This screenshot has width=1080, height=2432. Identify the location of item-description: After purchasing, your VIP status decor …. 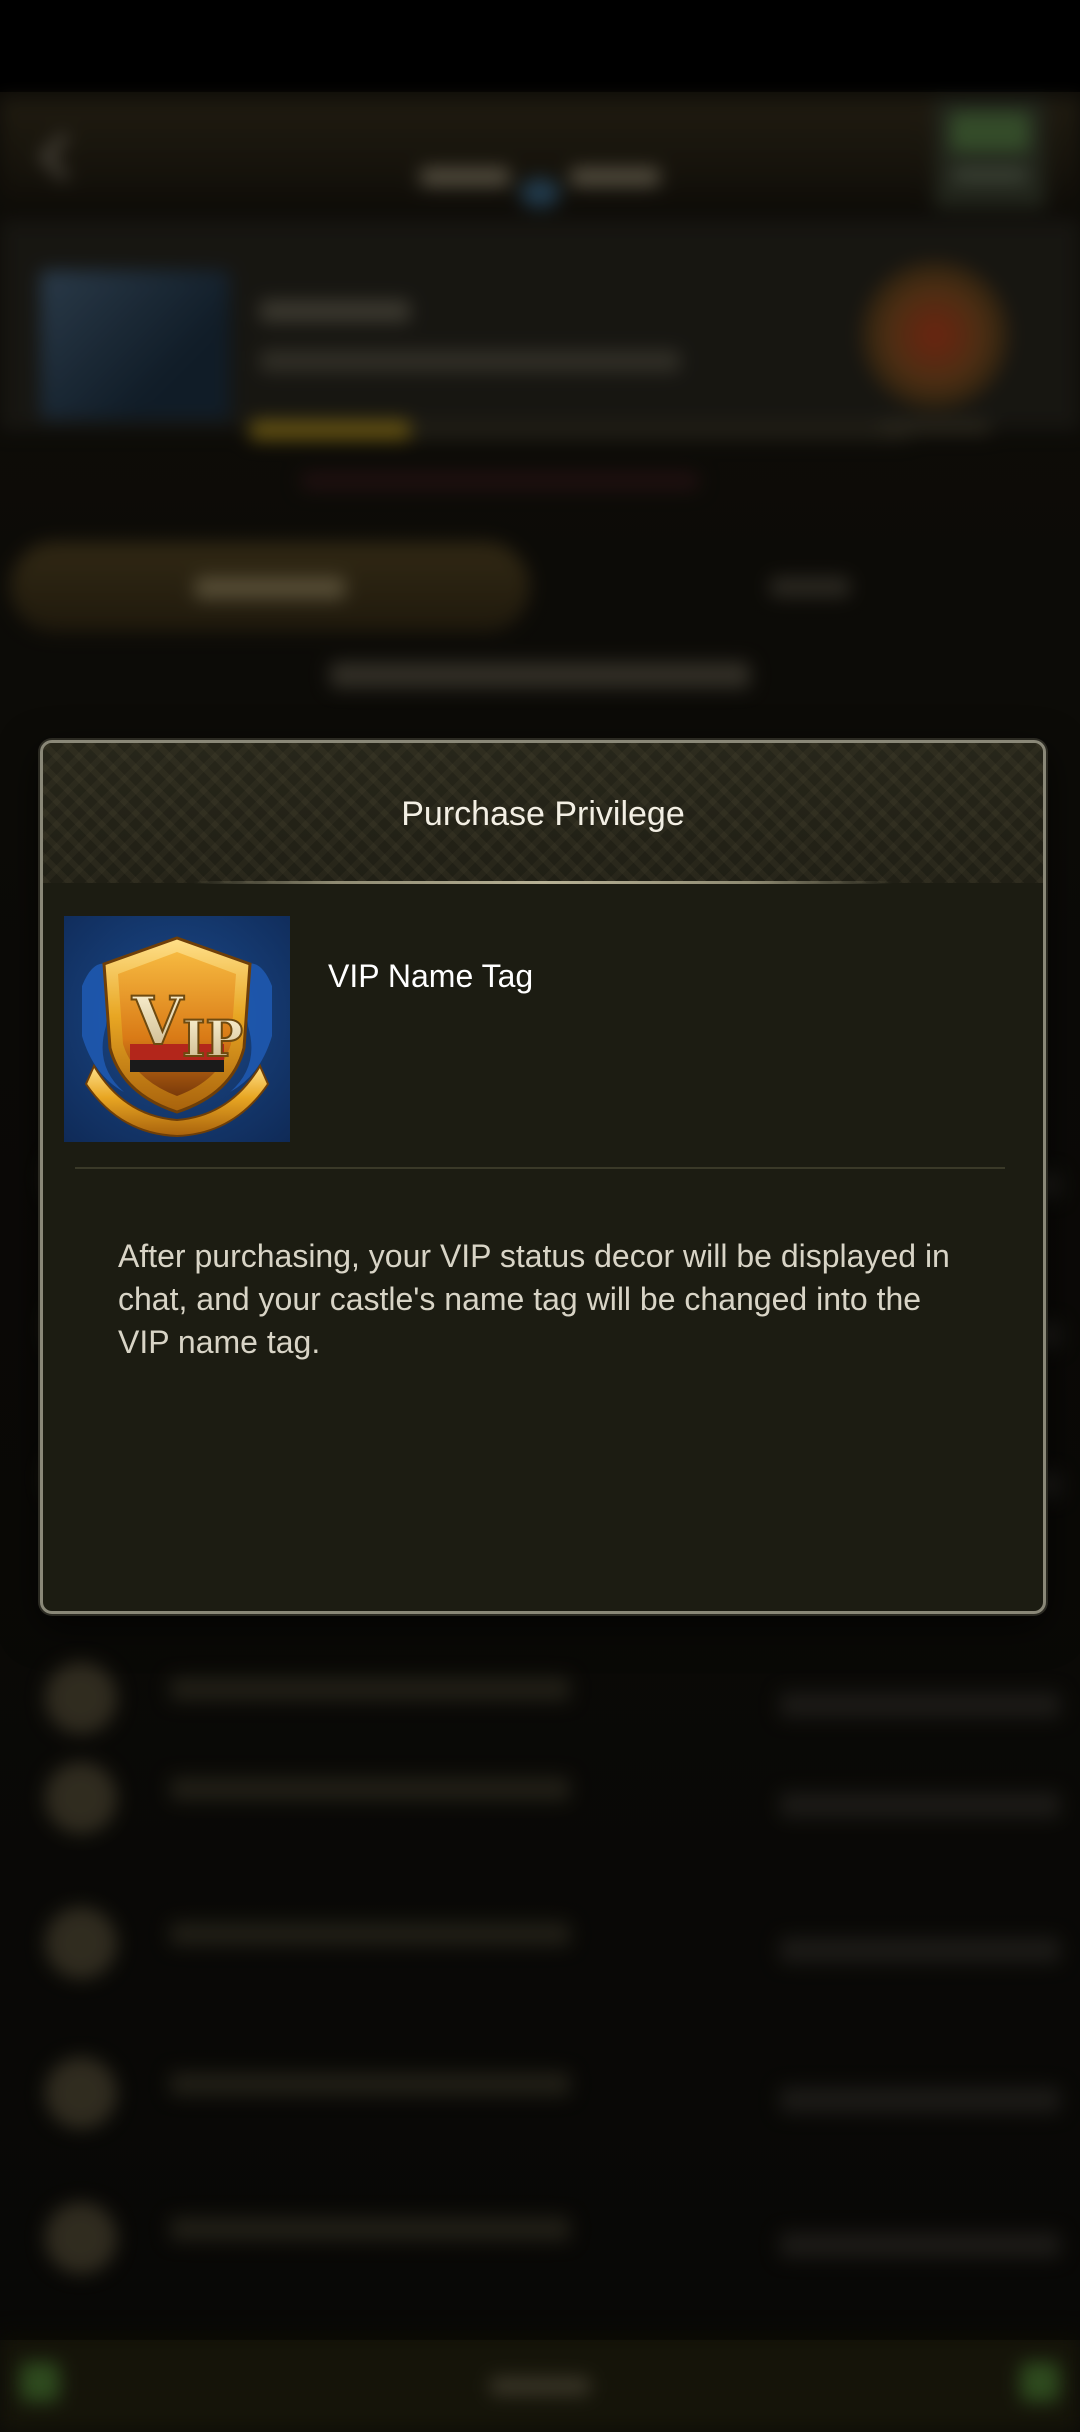
(534, 1299).